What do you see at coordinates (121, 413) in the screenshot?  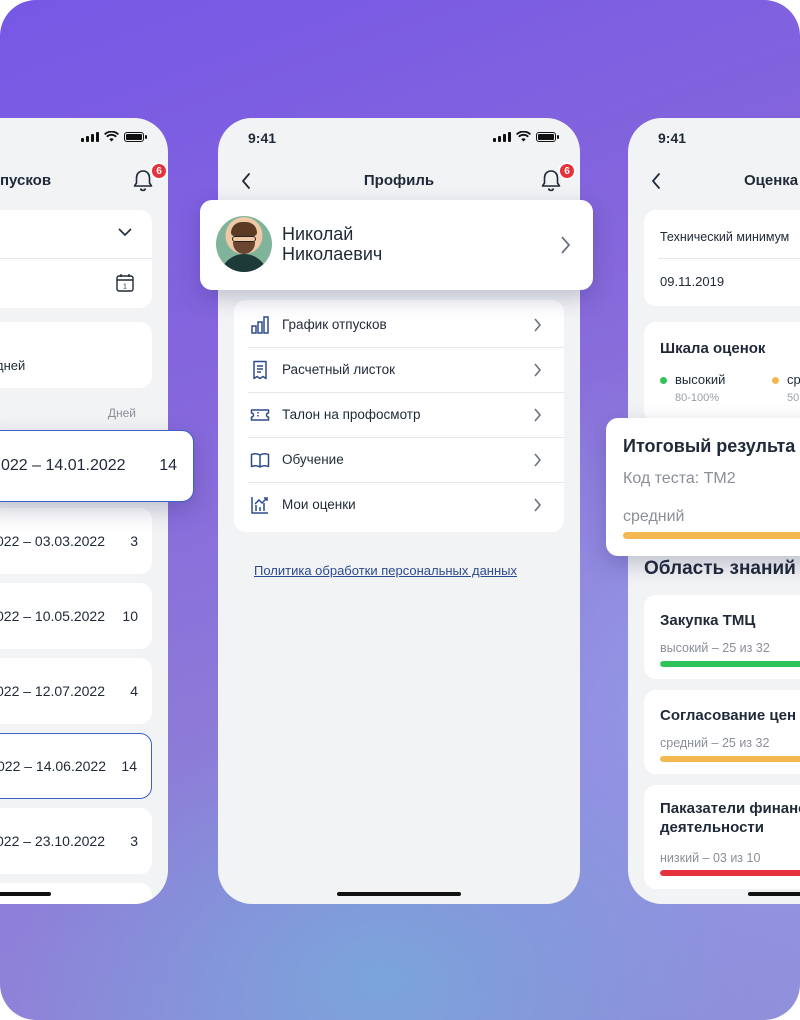 I see `days-column-header: Дней` at bounding box center [121, 413].